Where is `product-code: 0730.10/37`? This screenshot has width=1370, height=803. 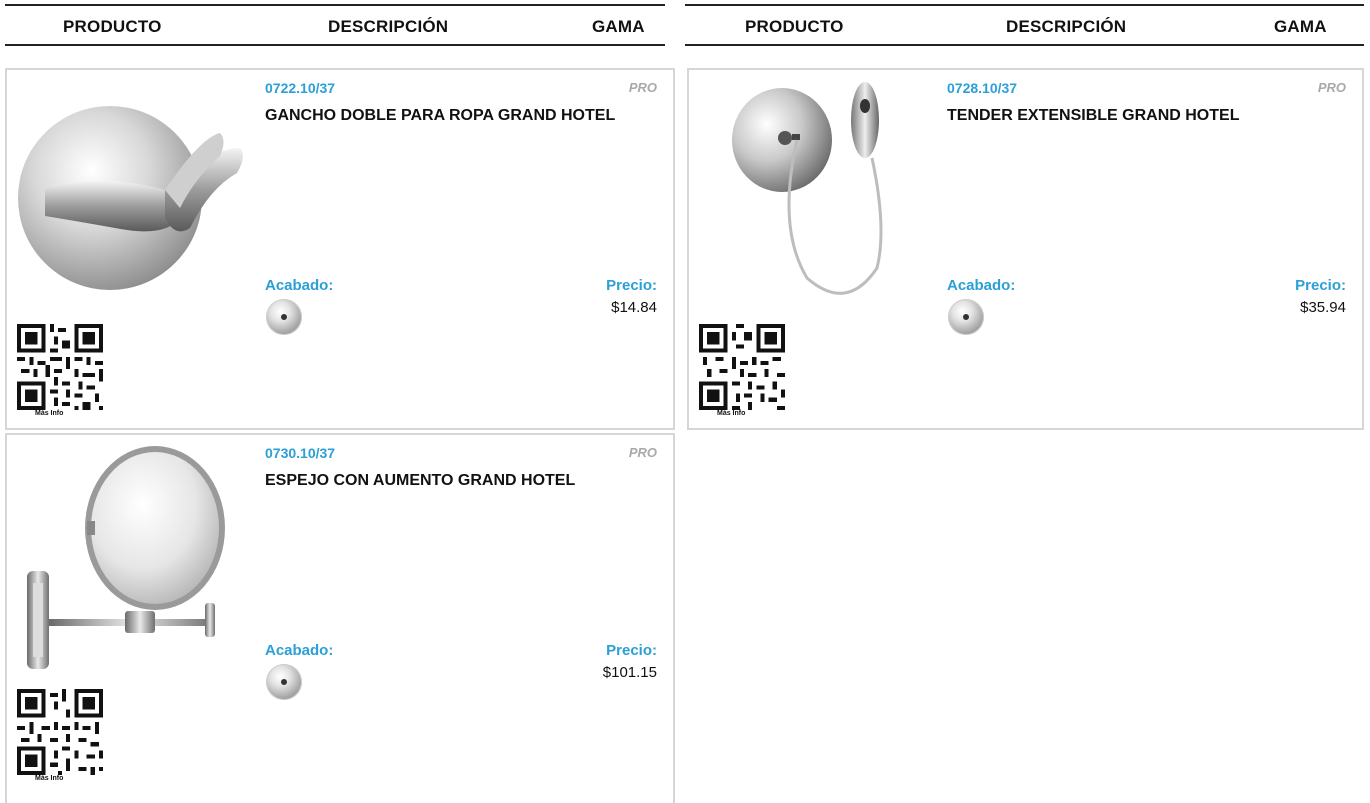 product-code: 0730.10/37 is located at coordinates (300, 453).